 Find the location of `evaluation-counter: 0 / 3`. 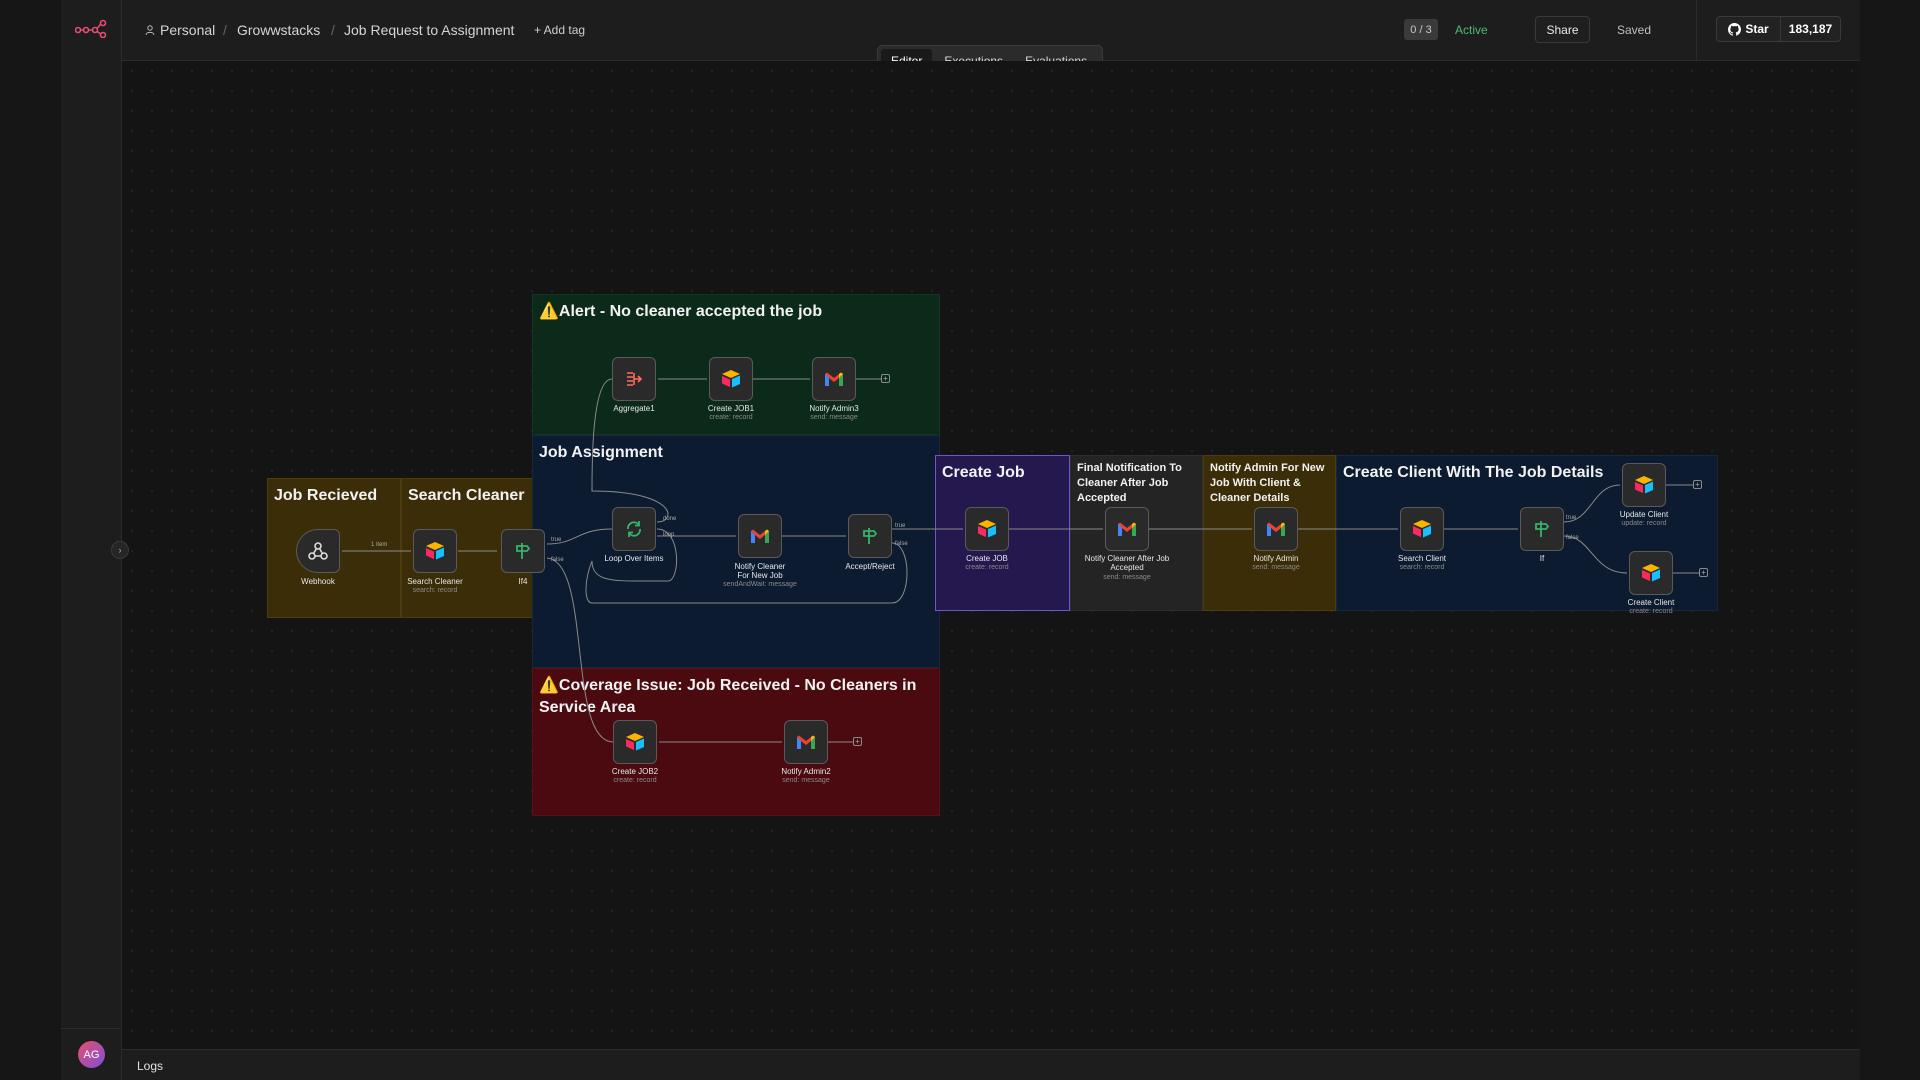

evaluation-counter: 0 / 3 is located at coordinates (1421, 29).